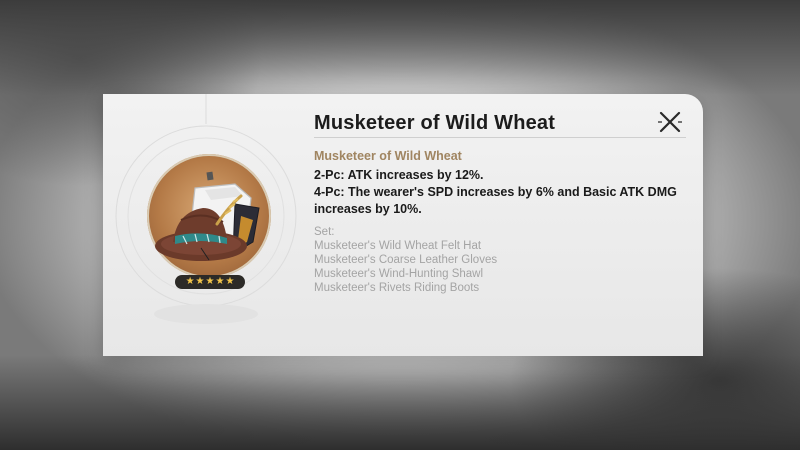 The height and width of the screenshot is (450, 800). I want to click on set-piece-item: Musketeer's Coarse Leather Gloves, so click(406, 260).